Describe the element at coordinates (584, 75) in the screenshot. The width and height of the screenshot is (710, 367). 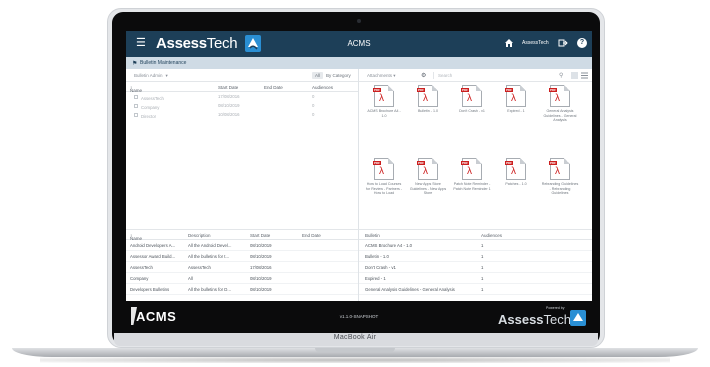
I see `list-view-icon` at that location.